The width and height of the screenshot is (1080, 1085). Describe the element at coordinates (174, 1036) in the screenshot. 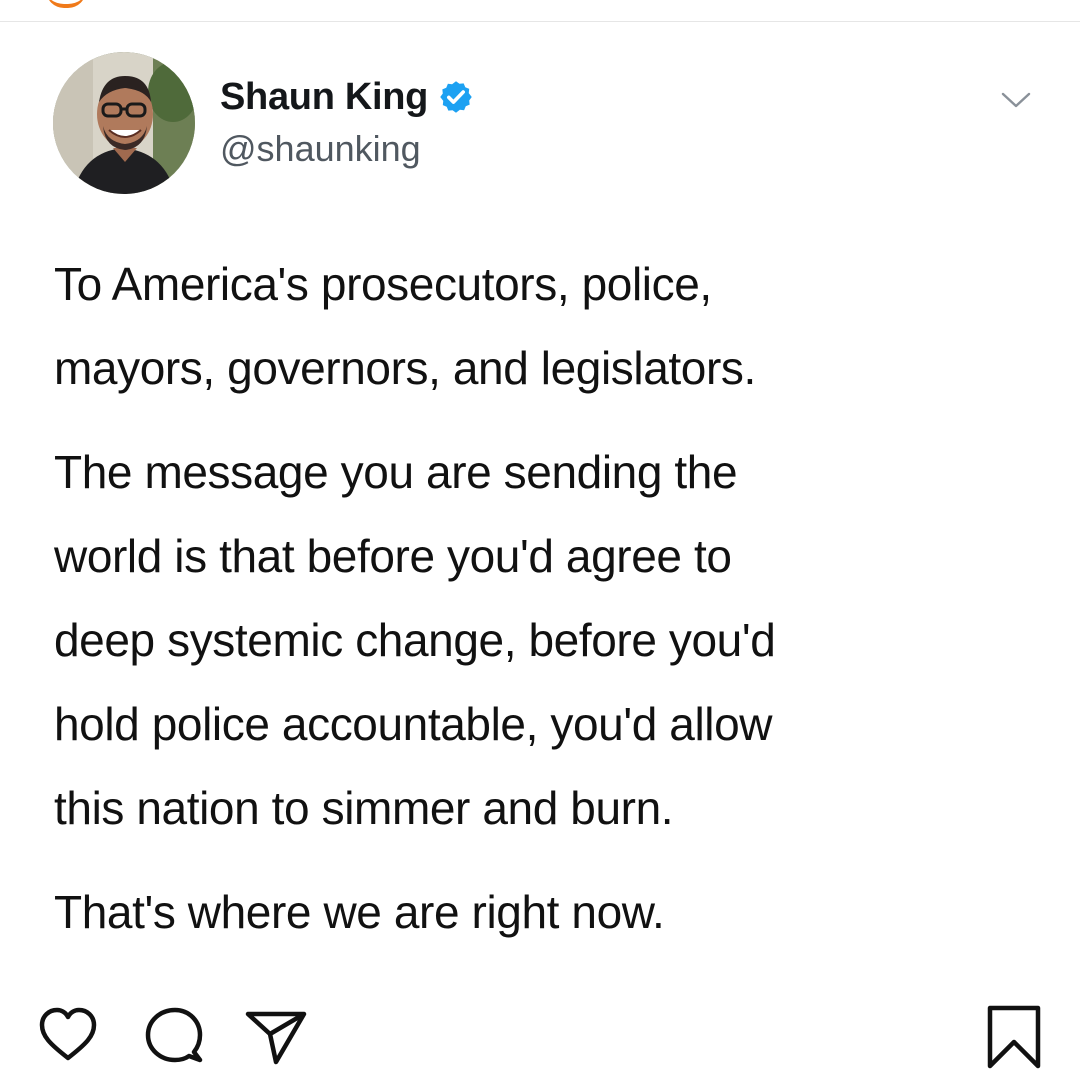

I see `comment-icon` at that location.